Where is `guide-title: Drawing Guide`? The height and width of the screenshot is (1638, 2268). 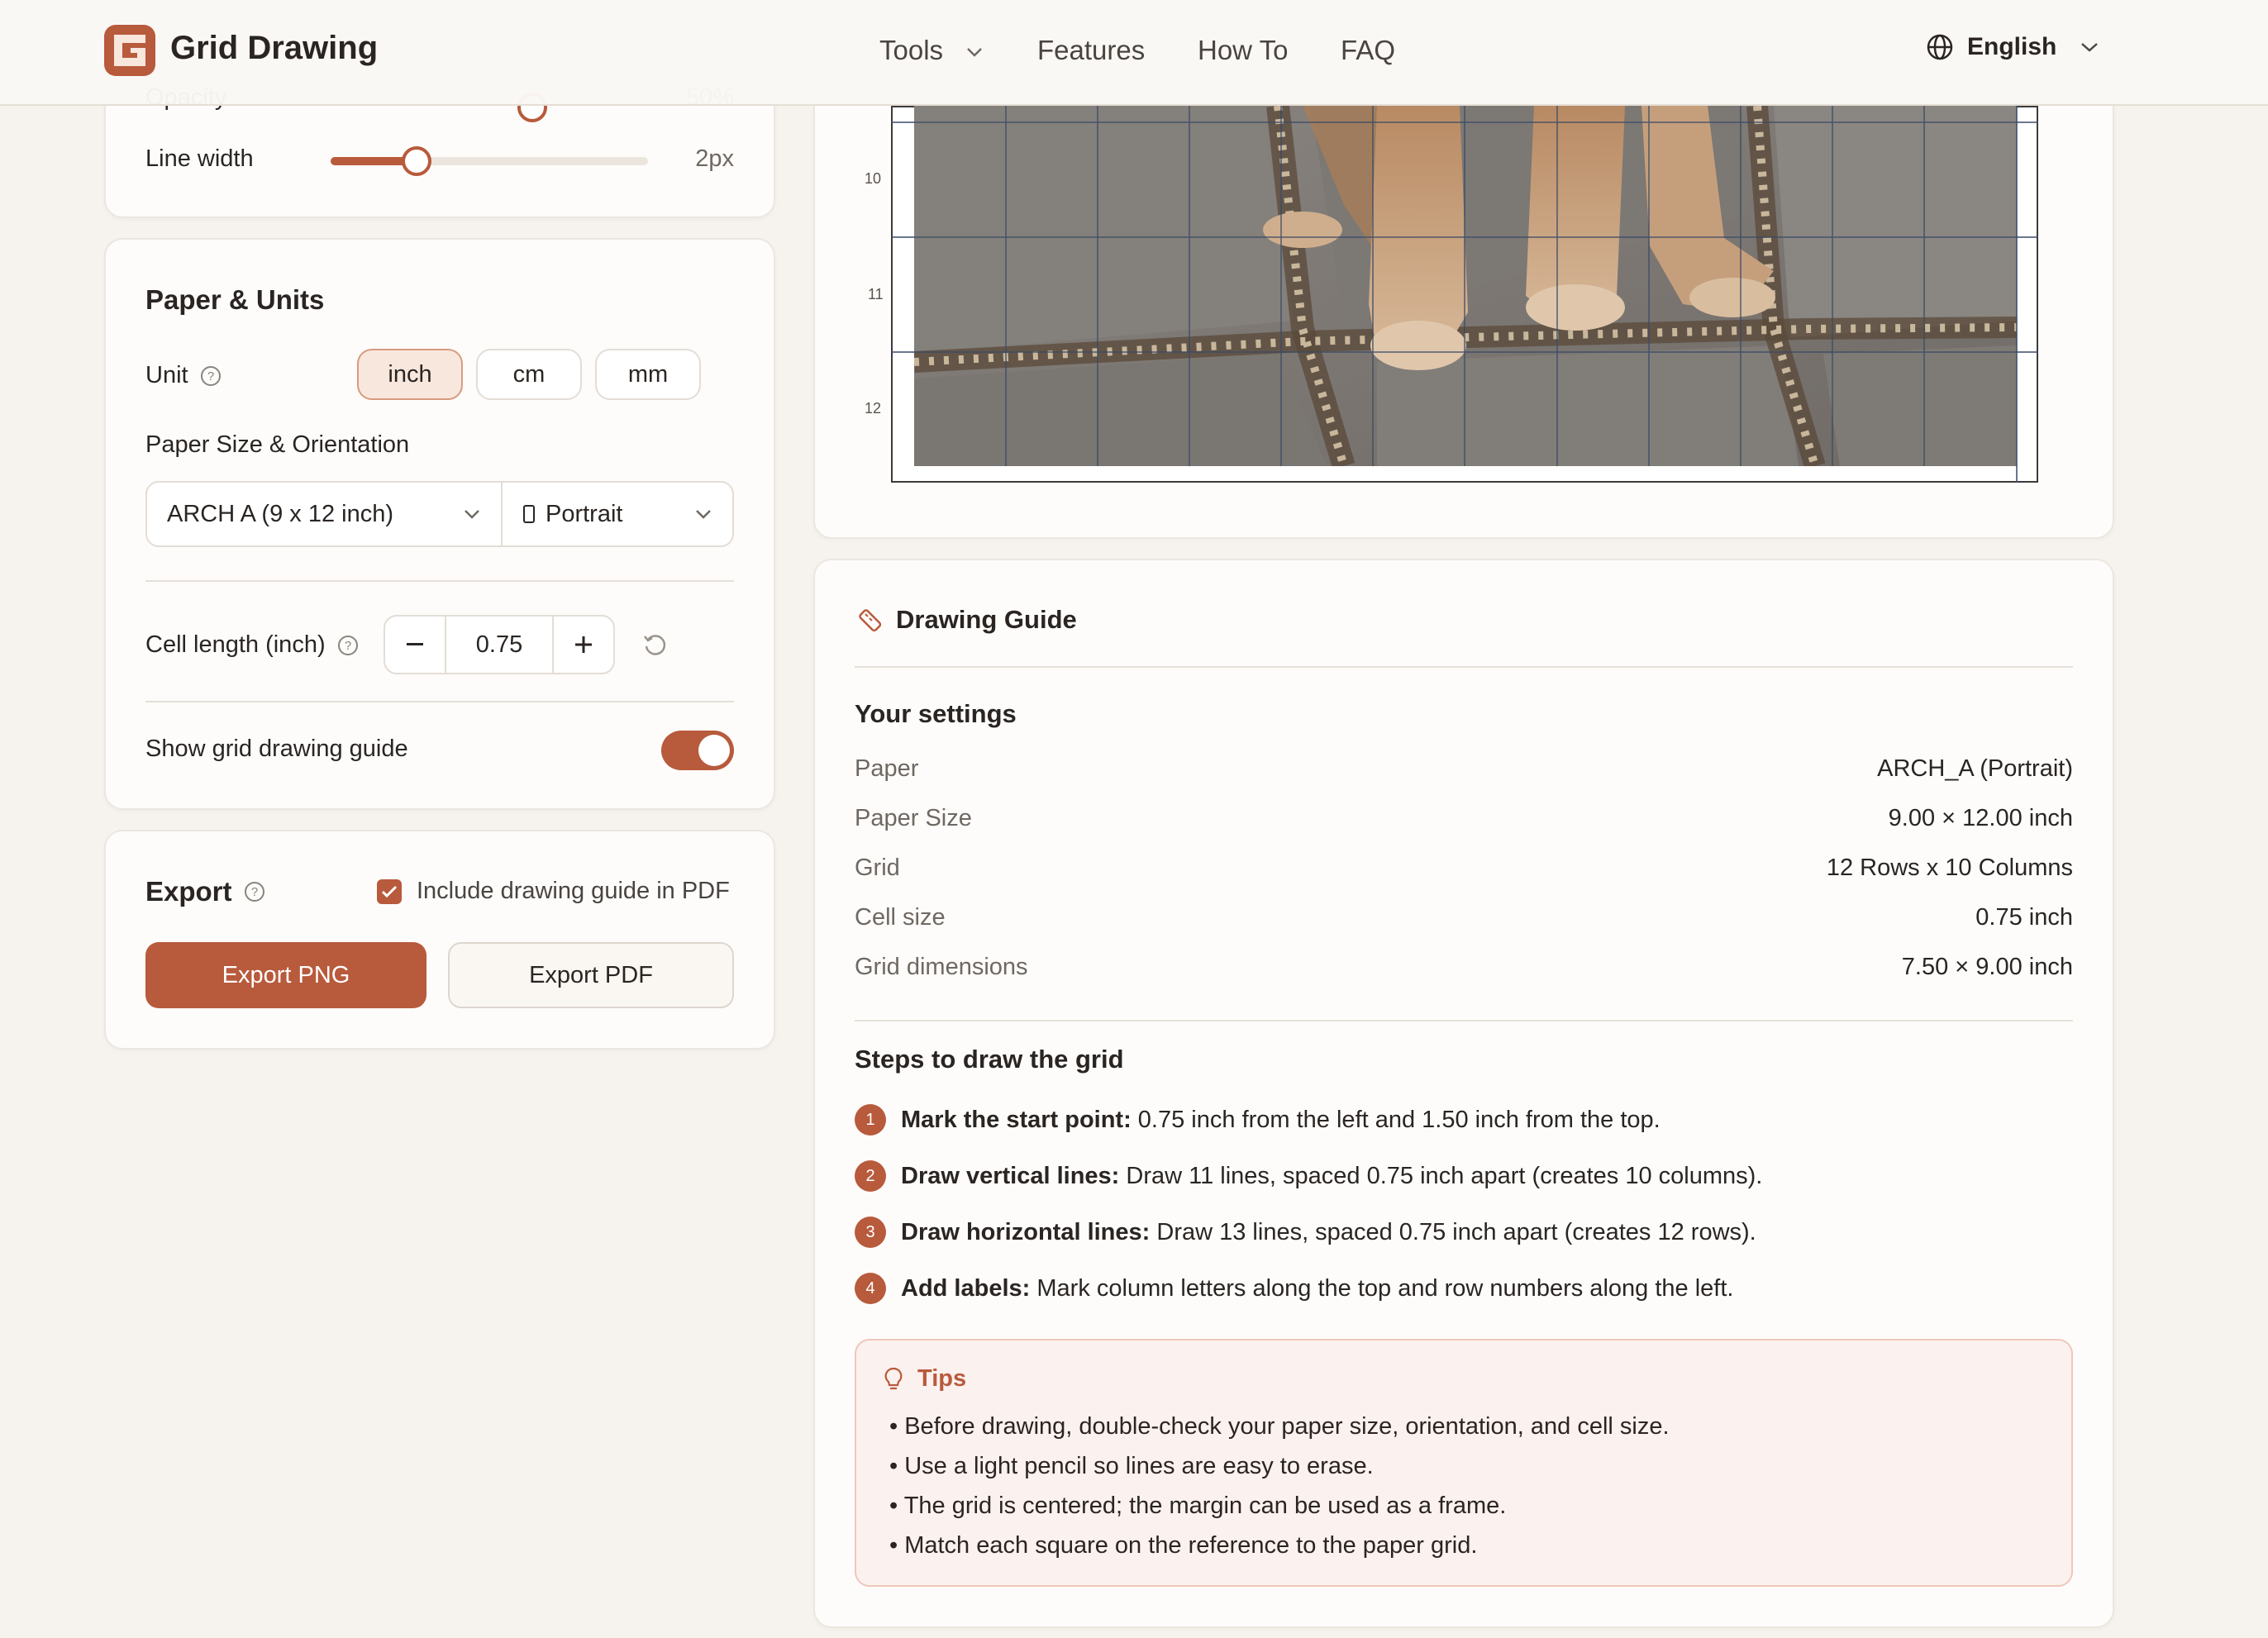 guide-title: Drawing Guide is located at coordinates (986, 619).